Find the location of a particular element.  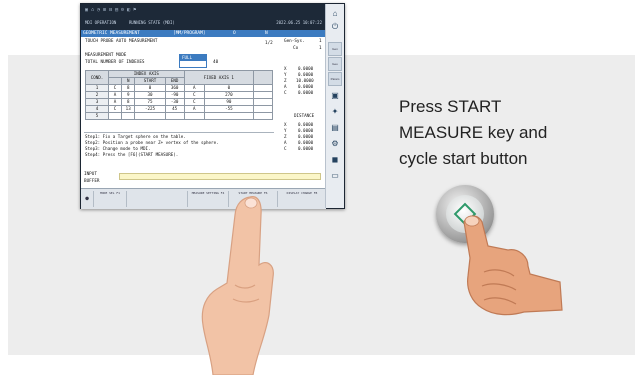

caption-line-3: cycle start button is located at coordinates (463, 158).